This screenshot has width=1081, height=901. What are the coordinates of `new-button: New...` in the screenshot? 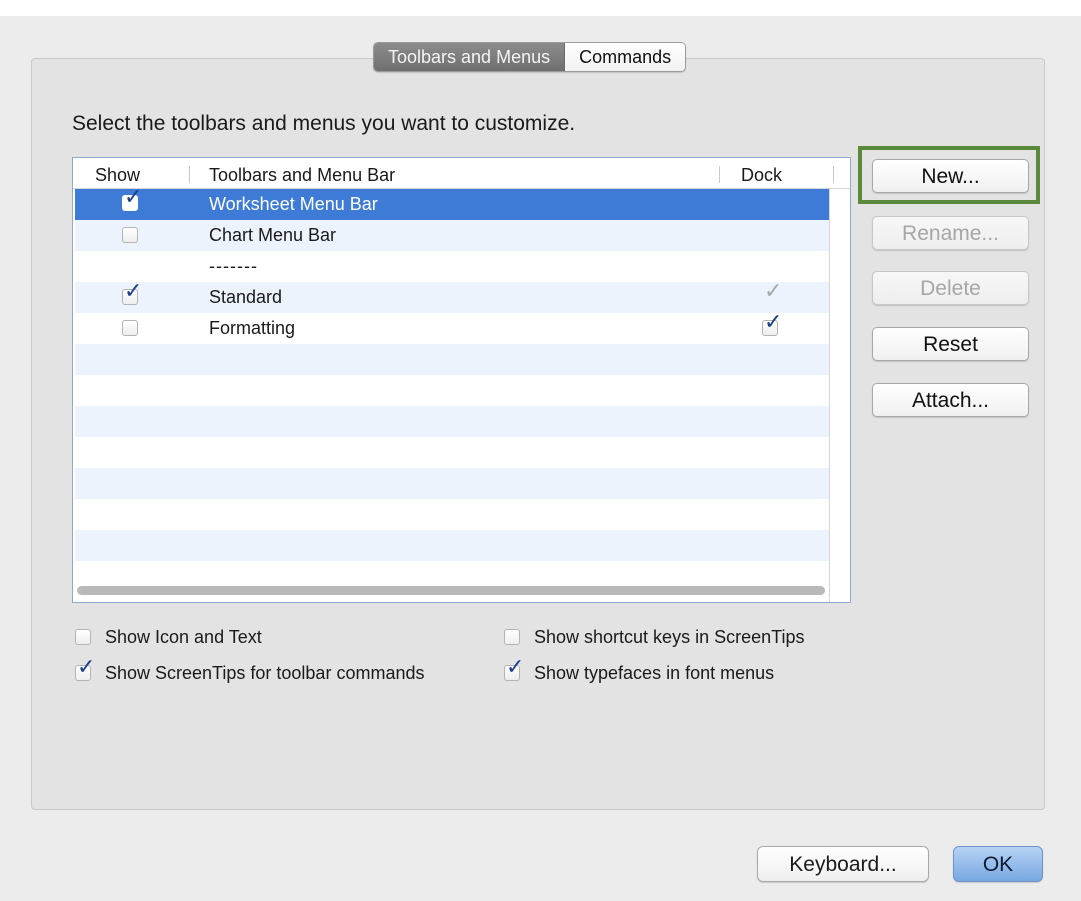 It's located at (950, 176).